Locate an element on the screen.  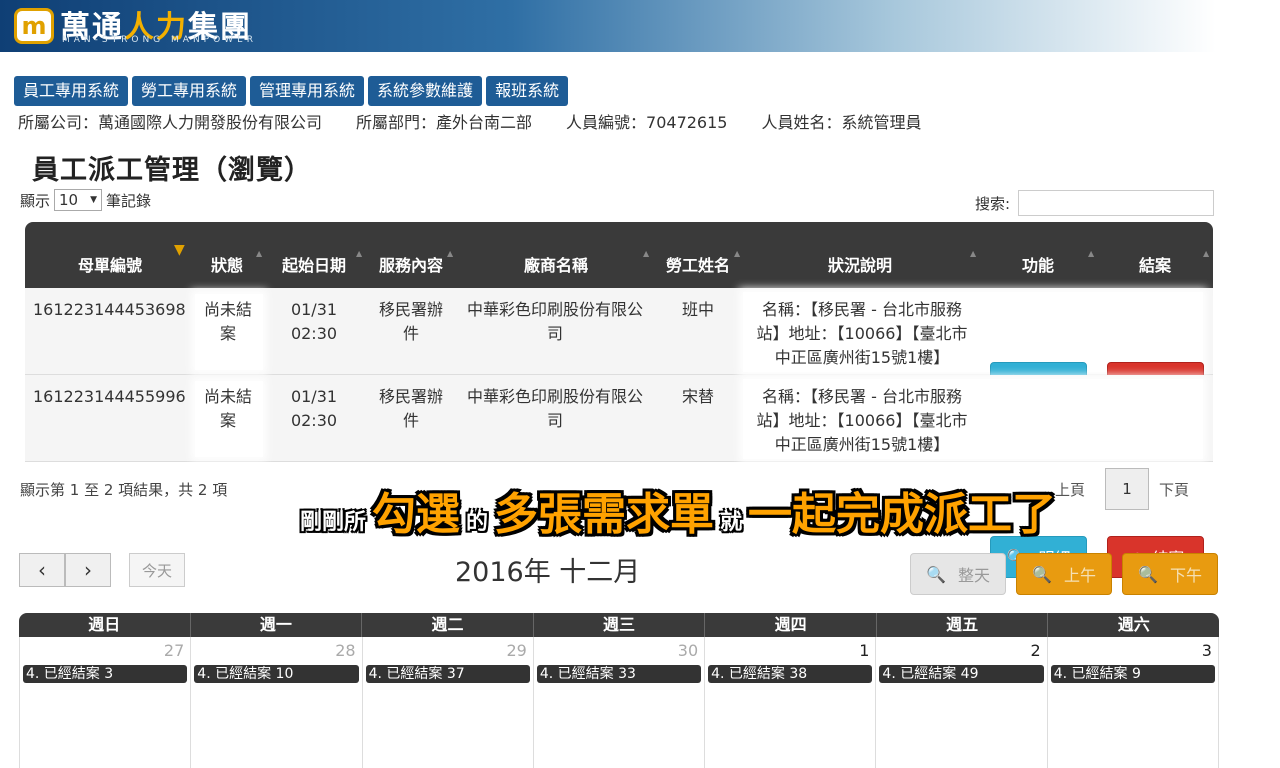
user-company: 所屬公司：萬通國際人力開發股份有限公司 is located at coordinates (170, 122).